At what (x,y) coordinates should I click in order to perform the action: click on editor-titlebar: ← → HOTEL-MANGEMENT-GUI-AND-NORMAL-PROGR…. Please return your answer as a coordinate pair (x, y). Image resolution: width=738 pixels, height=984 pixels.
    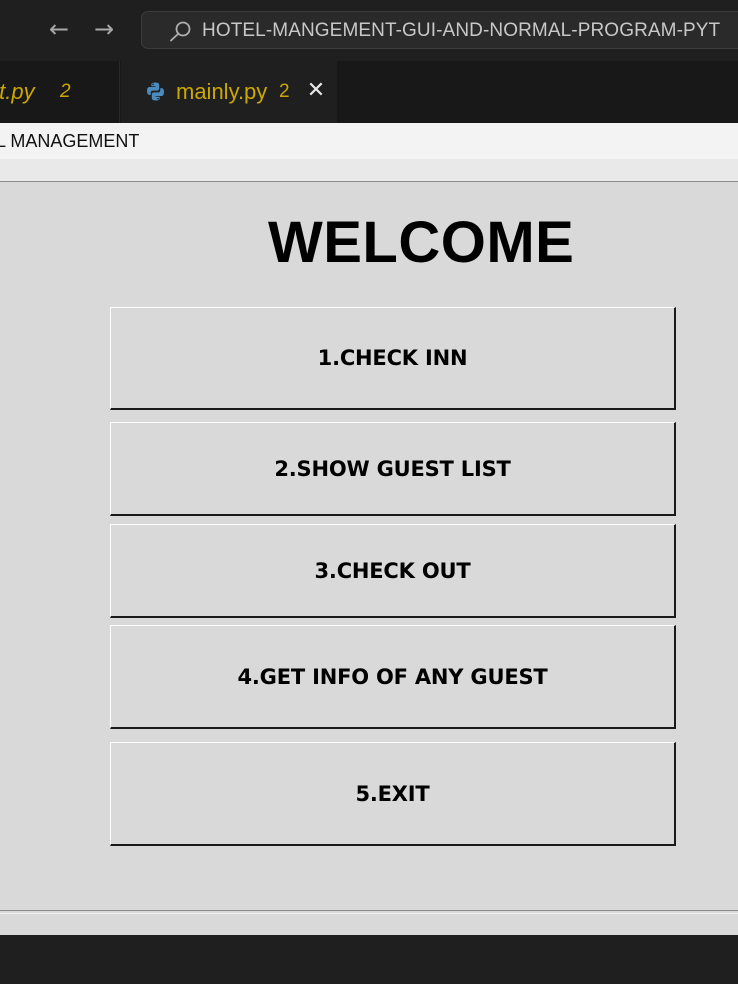
    Looking at the image, I should click on (369, 30).